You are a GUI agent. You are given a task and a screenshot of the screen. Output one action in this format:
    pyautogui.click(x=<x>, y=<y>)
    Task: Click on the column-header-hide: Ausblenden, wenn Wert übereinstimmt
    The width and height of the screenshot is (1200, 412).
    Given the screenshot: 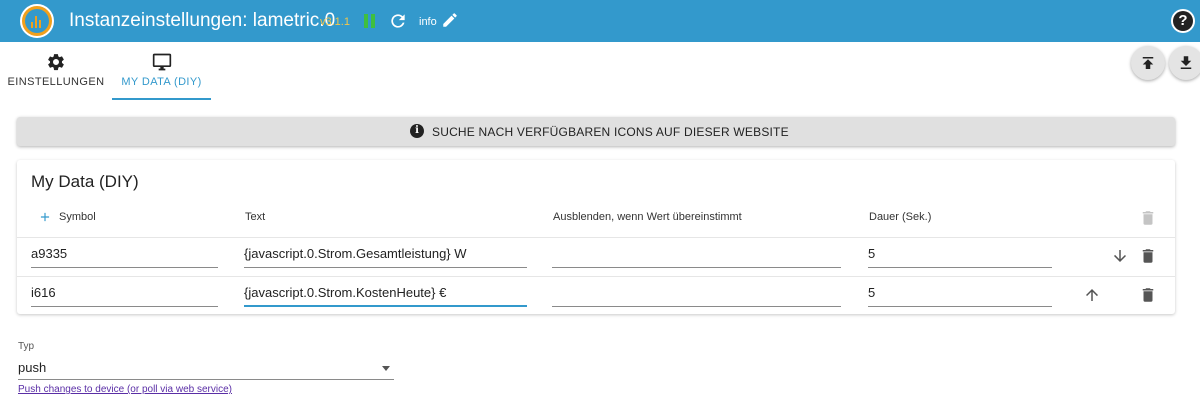 What is the action you would take?
    pyautogui.click(x=647, y=217)
    